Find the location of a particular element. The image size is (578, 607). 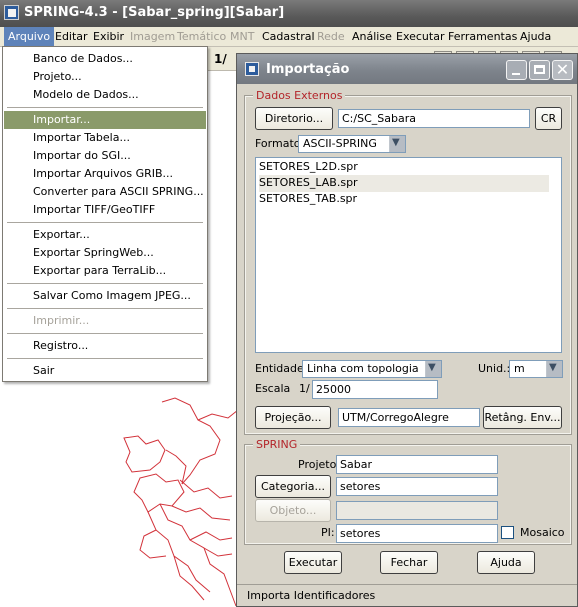

dialog-title-bar: Importação ✕ is located at coordinates (407, 69).